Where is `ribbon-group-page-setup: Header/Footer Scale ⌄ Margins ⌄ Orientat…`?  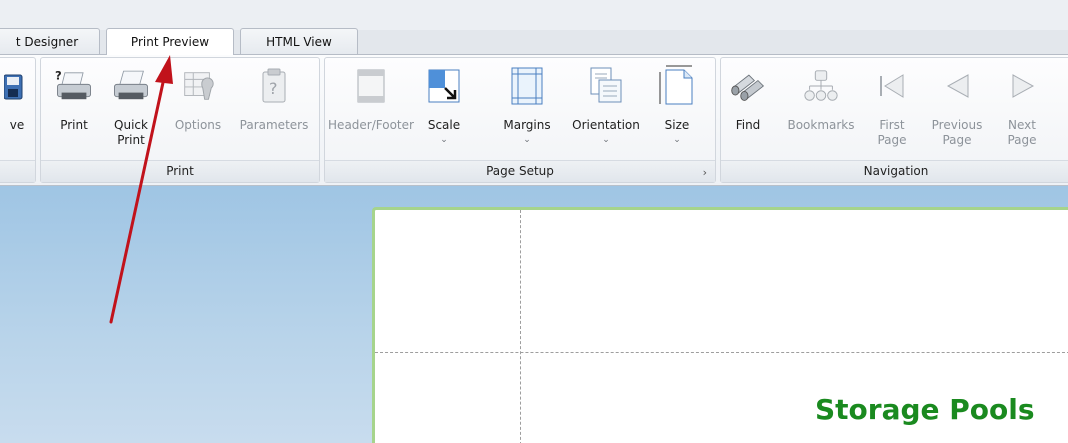
ribbon-group-page-setup: Header/Footer Scale ⌄ Margins ⌄ Orientat… is located at coordinates (520, 120).